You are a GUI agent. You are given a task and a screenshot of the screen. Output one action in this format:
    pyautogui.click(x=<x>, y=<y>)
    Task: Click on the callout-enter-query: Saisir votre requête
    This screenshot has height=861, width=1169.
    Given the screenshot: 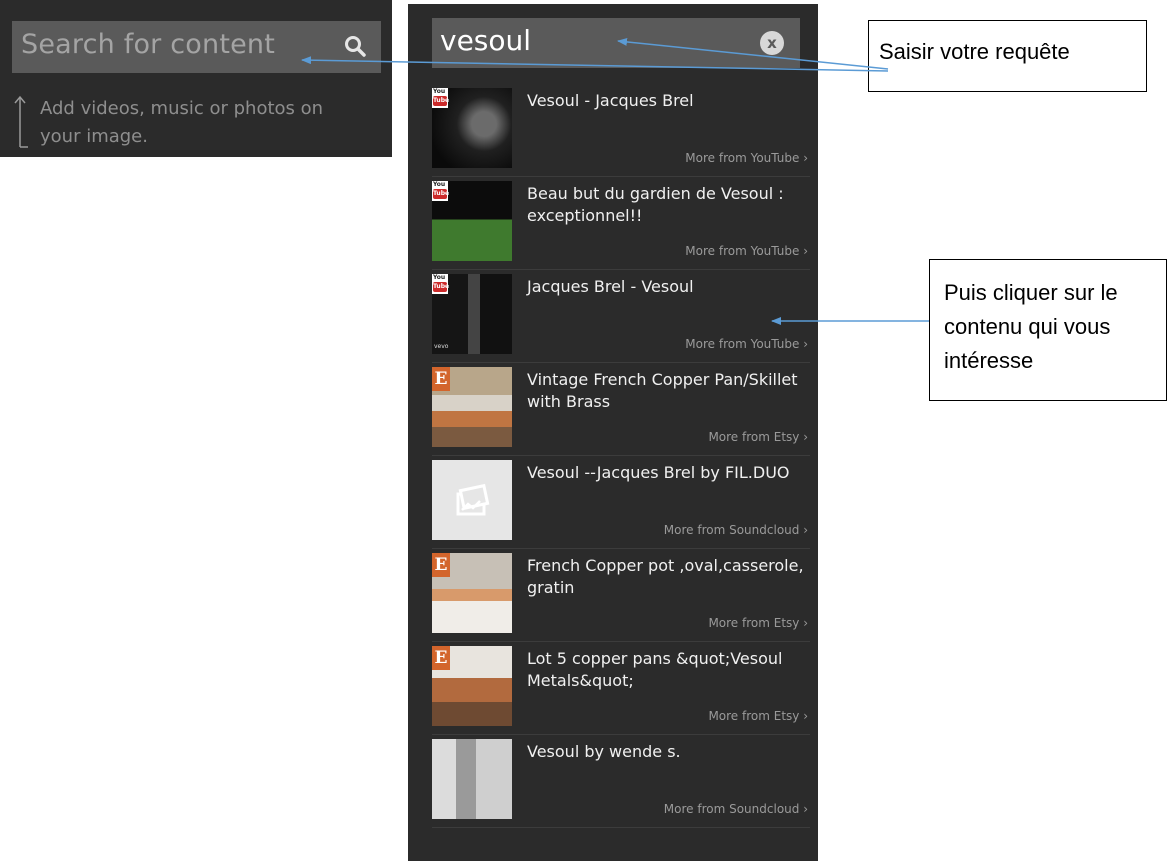 What is the action you would take?
    pyautogui.click(x=1007, y=56)
    